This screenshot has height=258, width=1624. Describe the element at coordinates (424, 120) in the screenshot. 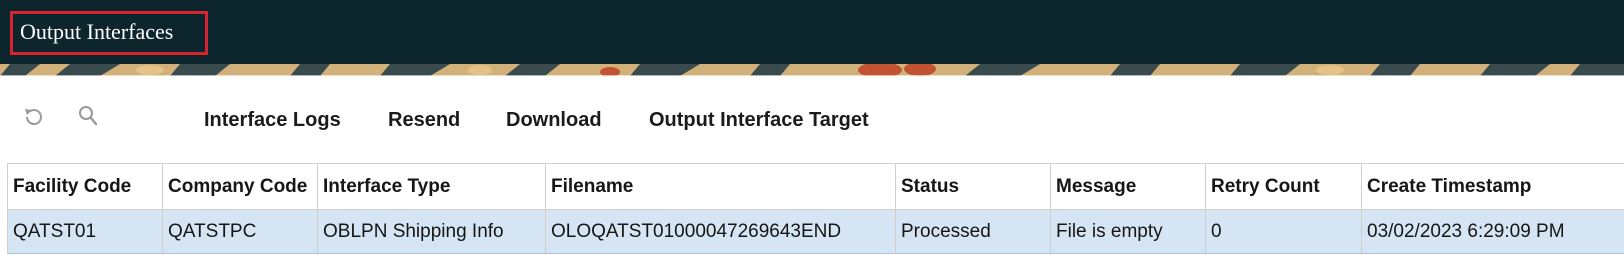

I see `resend-button: Resend` at that location.